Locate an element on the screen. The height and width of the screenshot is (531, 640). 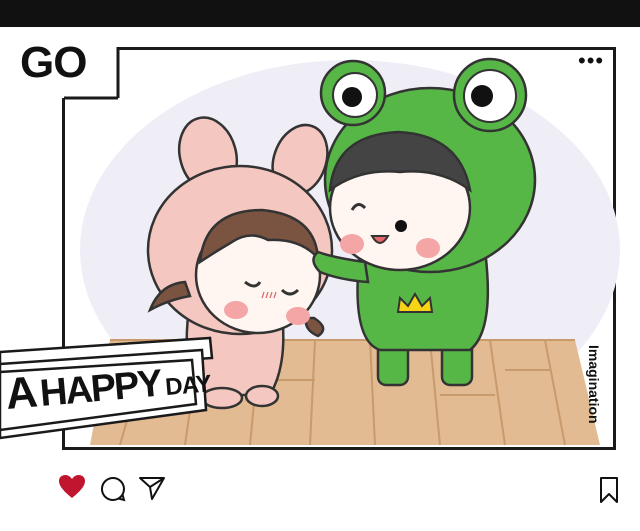
banner-word-a: A is located at coordinates (20, 393).